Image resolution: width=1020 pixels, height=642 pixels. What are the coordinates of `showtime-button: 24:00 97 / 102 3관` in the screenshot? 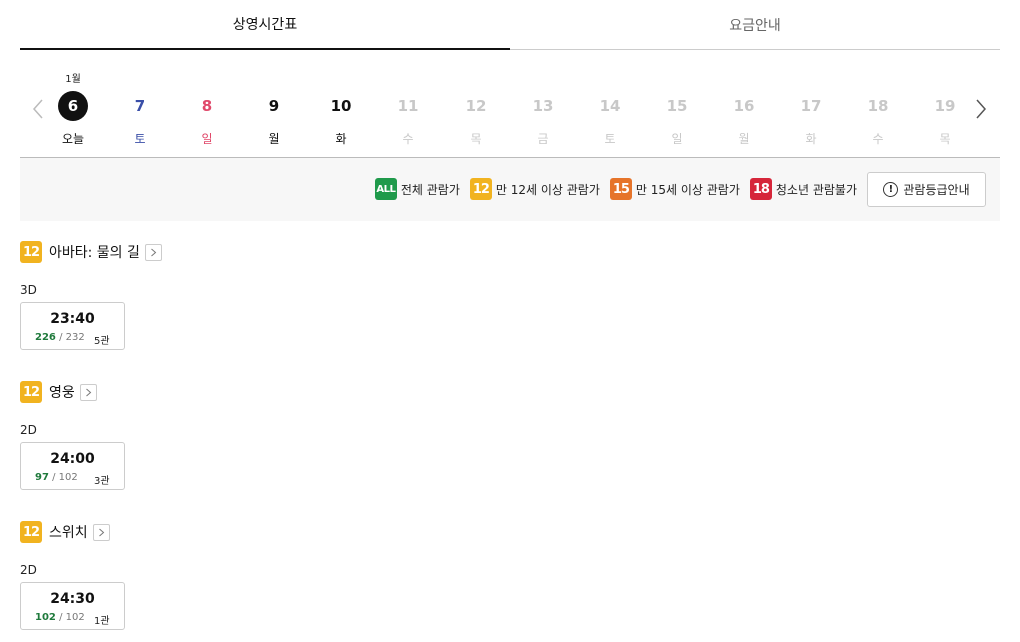 It's located at (72, 466).